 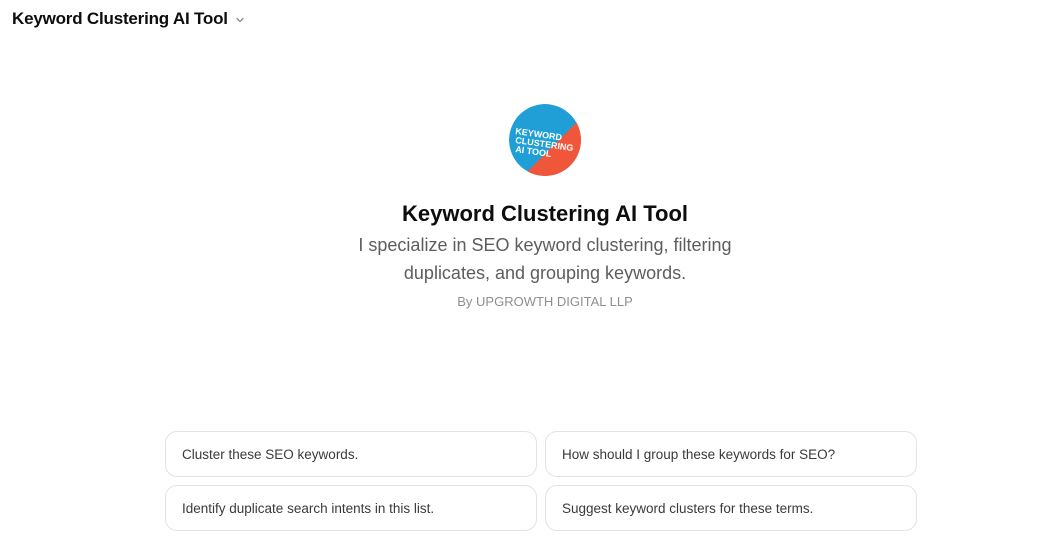 What do you see at coordinates (240, 20) in the screenshot?
I see `chevron-down-icon` at bounding box center [240, 20].